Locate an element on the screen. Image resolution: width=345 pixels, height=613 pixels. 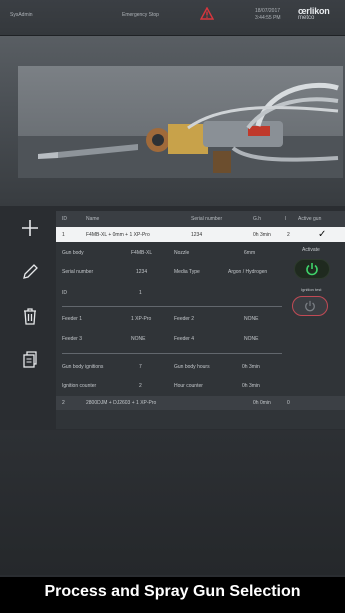
col-name: Name is located at coordinates (92, 219).